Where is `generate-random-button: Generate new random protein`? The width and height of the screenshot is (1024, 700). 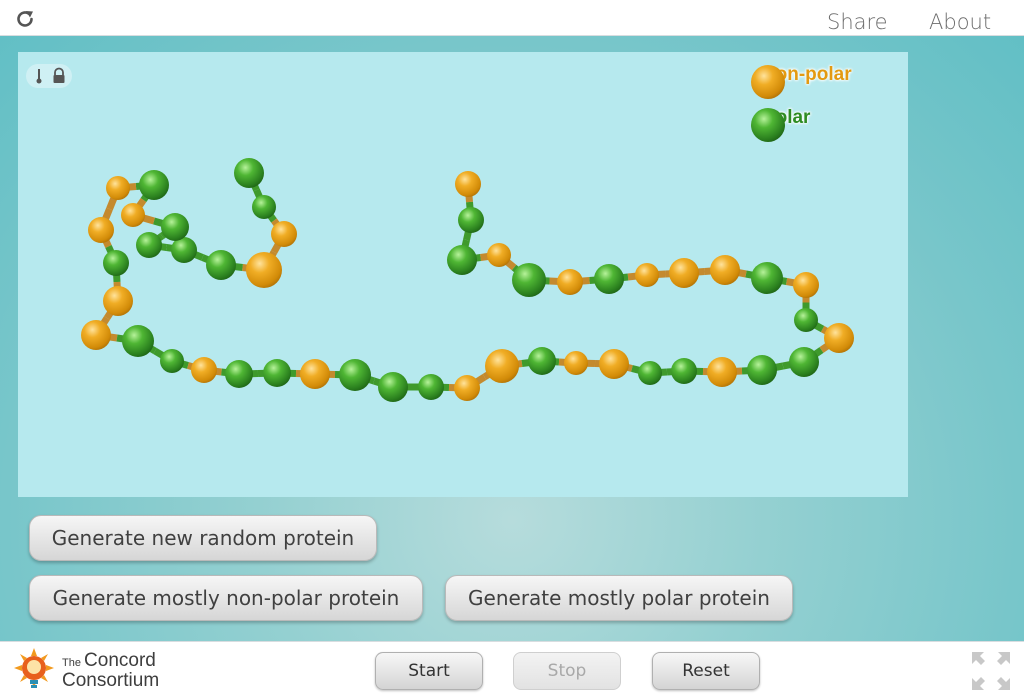 generate-random-button: Generate new random protein is located at coordinates (203, 538).